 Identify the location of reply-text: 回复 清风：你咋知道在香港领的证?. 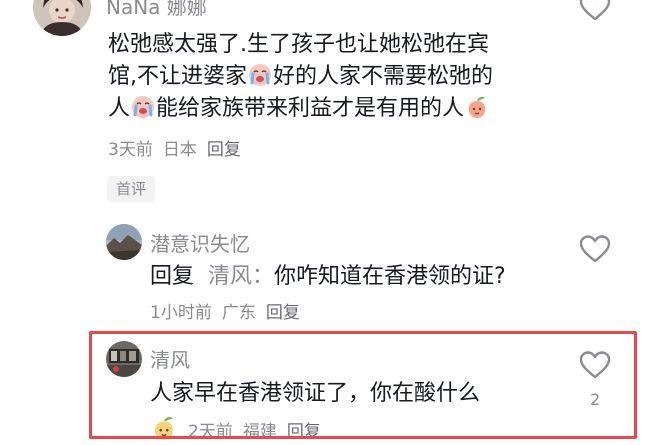
(328, 276).